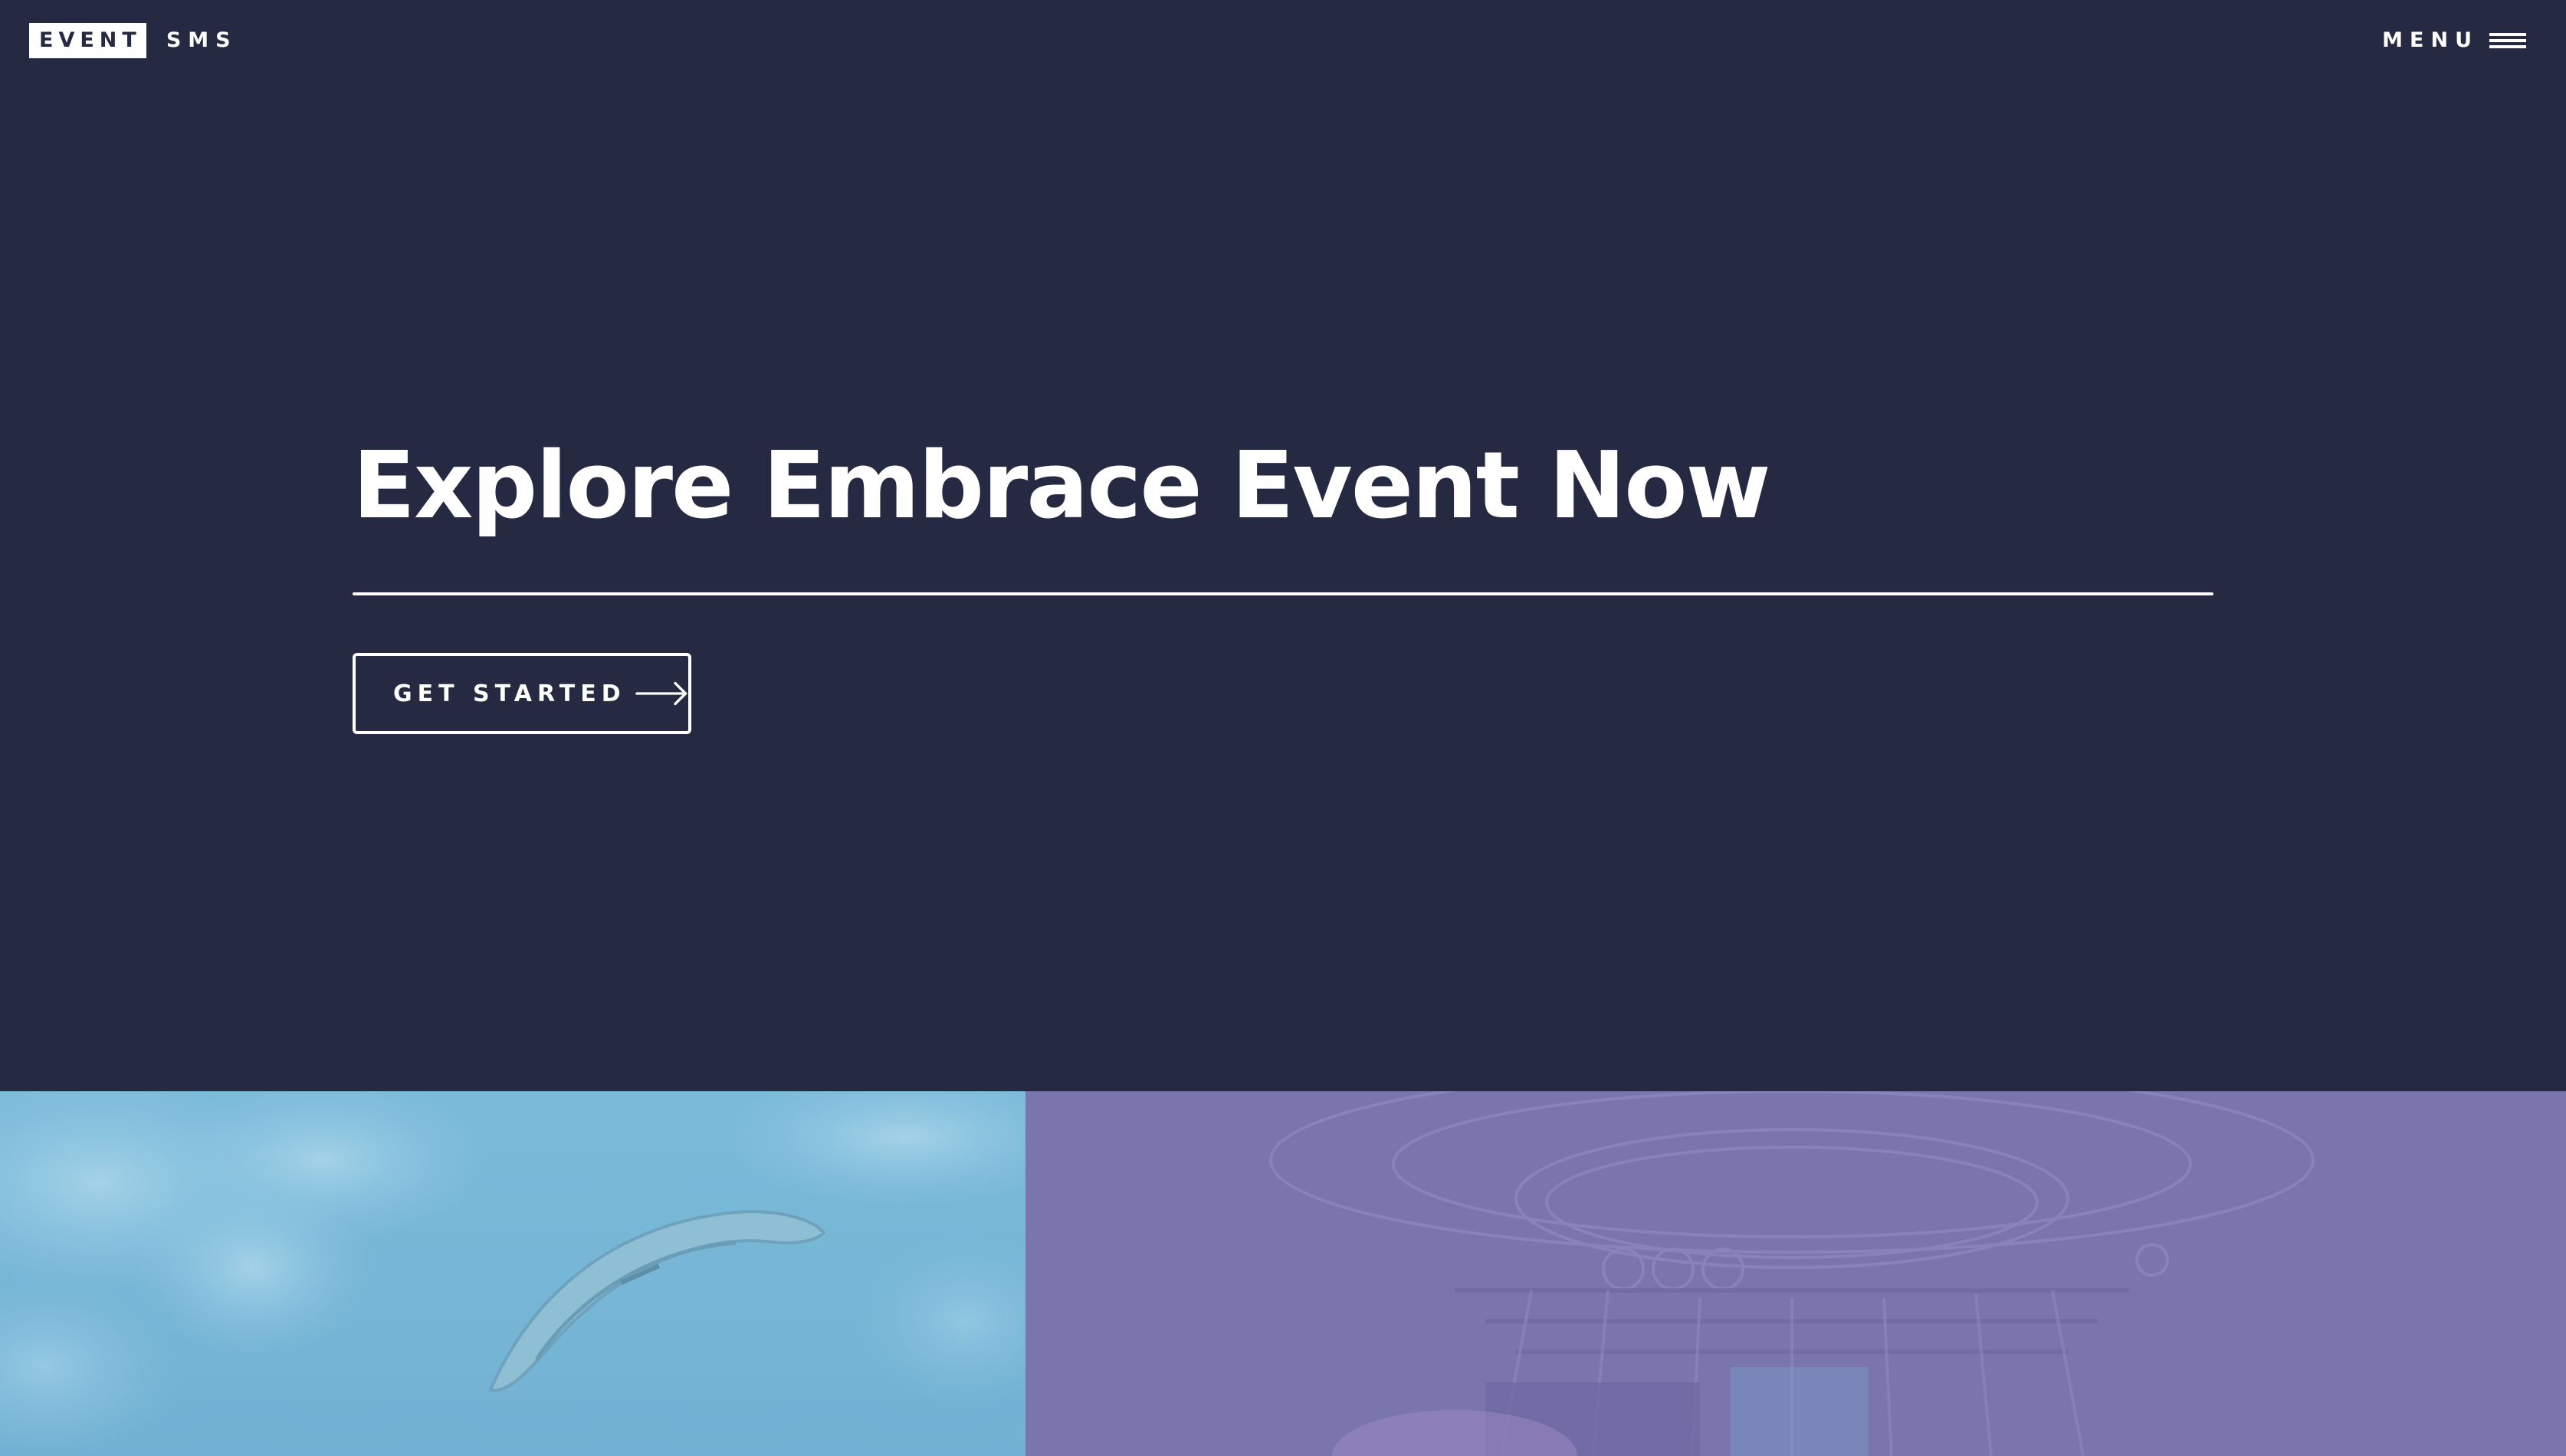 The height and width of the screenshot is (1456, 2566). I want to click on logo-text: SMS, so click(202, 40).